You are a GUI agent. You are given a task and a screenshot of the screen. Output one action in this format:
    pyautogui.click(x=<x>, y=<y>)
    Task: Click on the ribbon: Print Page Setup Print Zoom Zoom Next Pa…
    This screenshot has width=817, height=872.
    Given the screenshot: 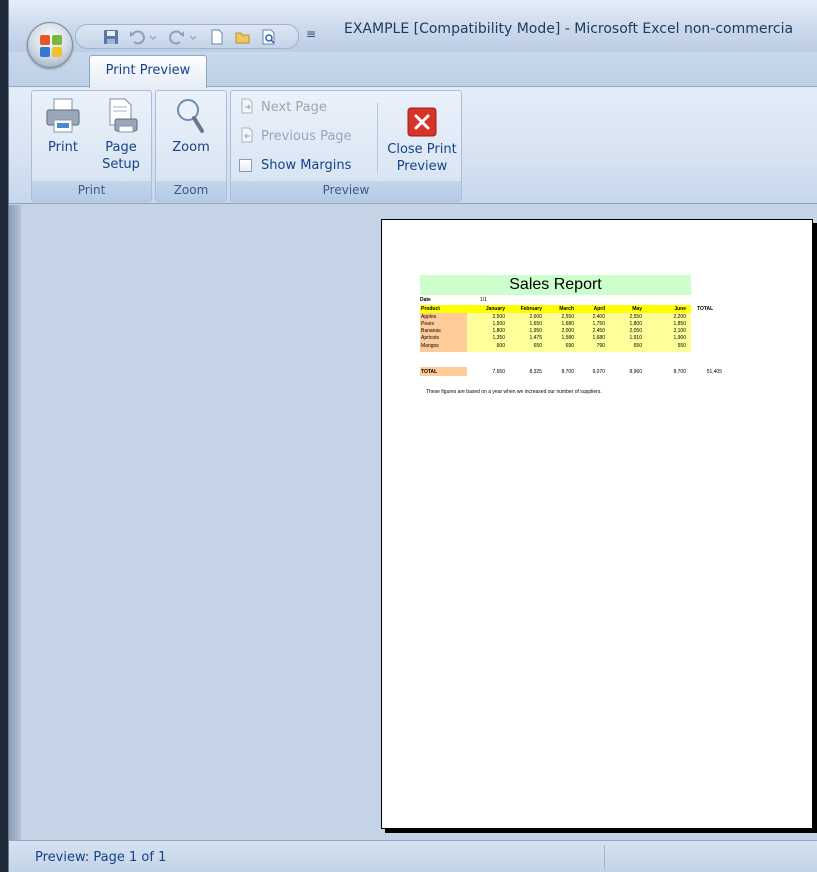 What is the action you would take?
    pyautogui.click(x=413, y=145)
    